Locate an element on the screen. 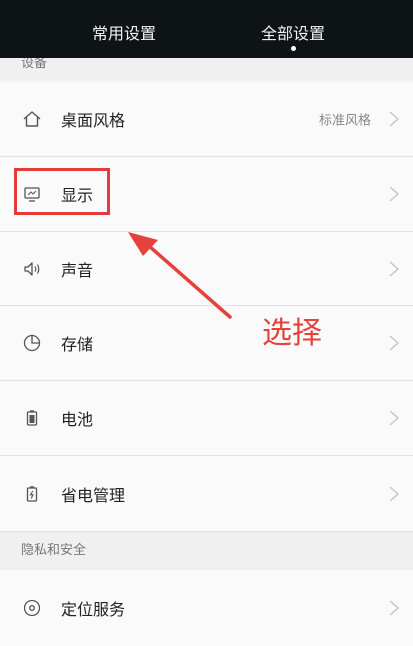  row-label: 省电管理 is located at coordinates (93, 495).